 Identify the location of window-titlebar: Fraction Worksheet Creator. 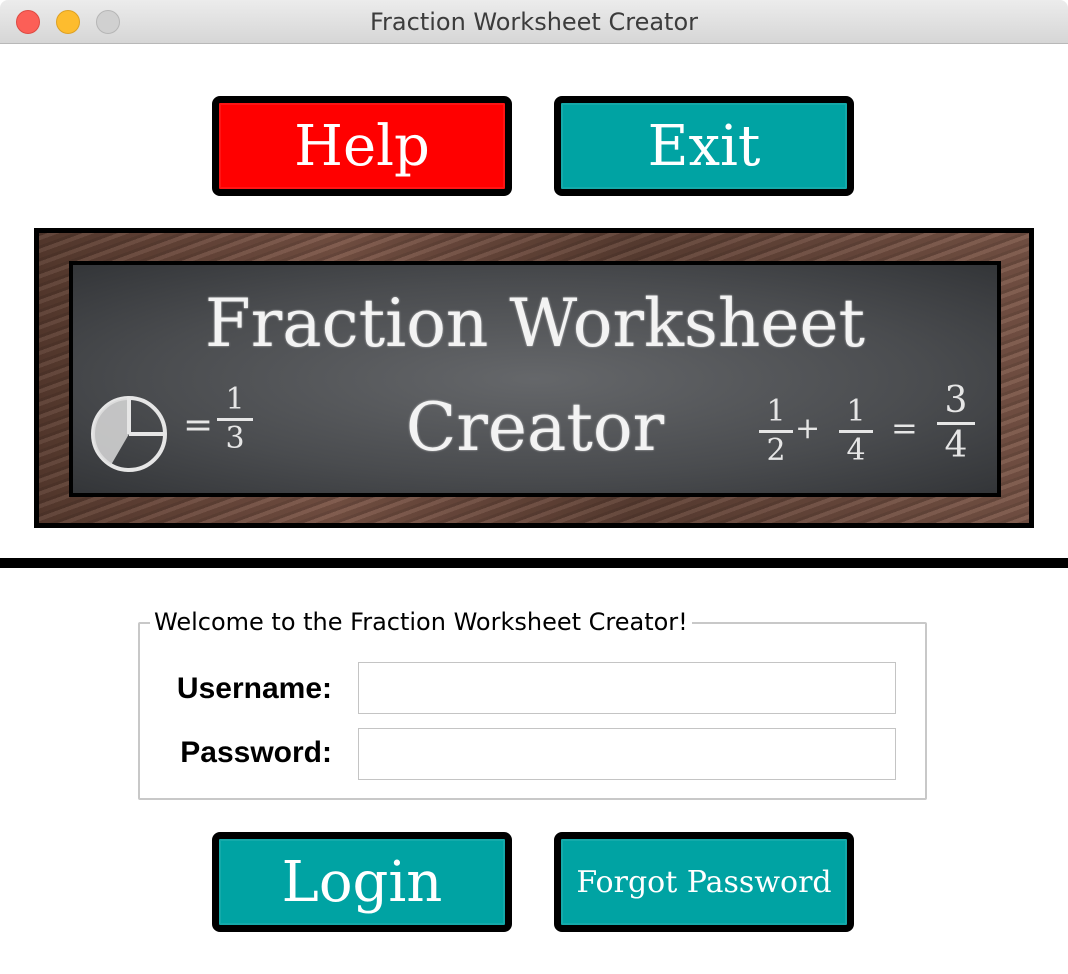
(534, 22).